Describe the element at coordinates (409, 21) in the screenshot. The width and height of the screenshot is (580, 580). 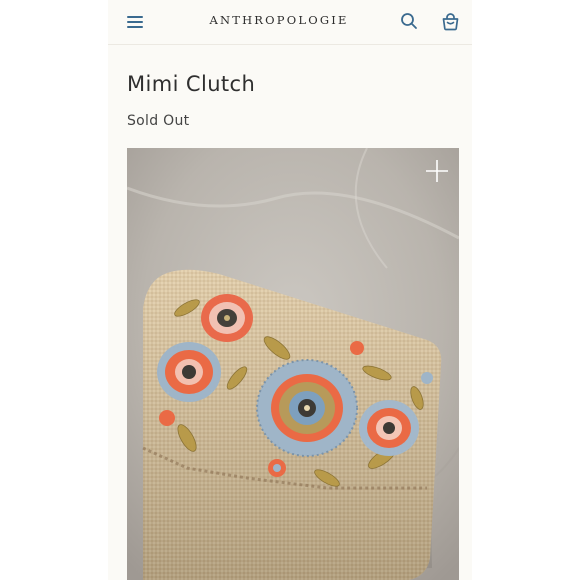
I see `search-icon` at that location.